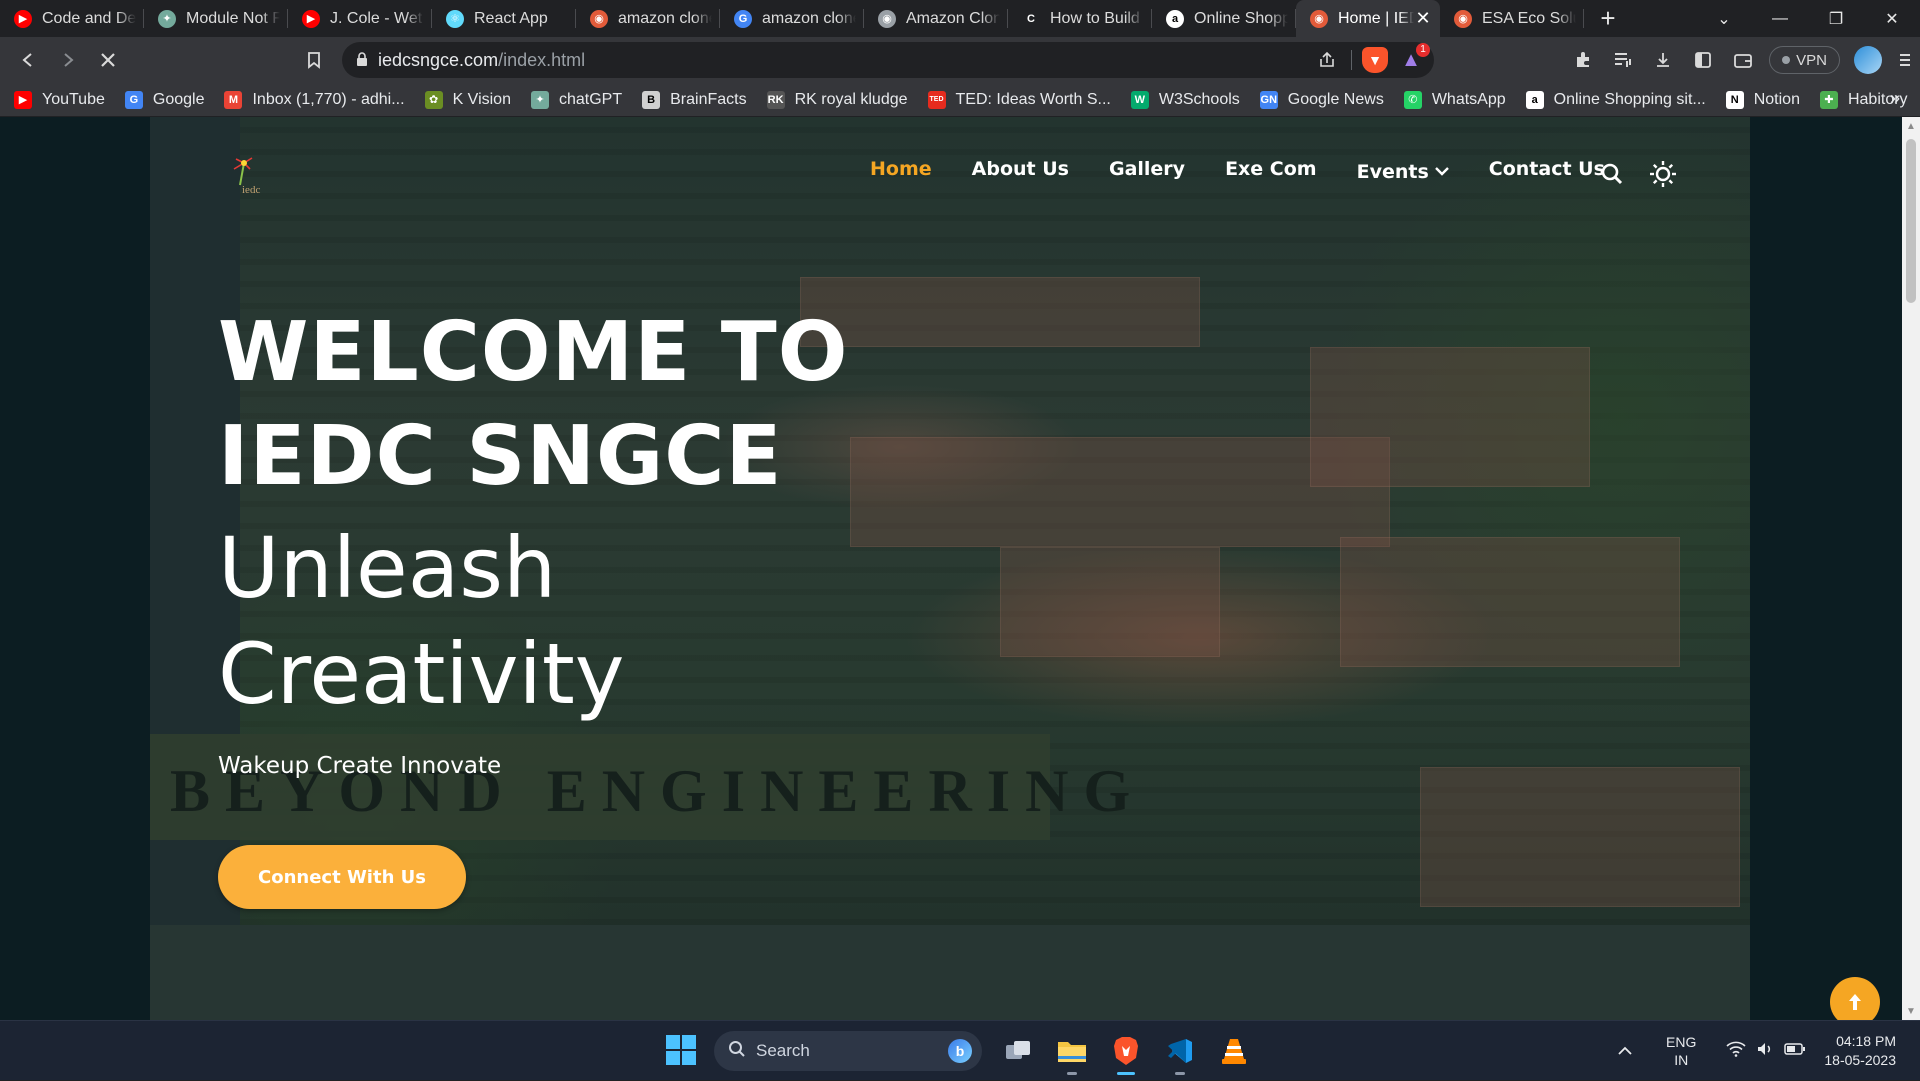  What do you see at coordinates (1423, 18) in the screenshot?
I see `close-tab-icon: ✕` at bounding box center [1423, 18].